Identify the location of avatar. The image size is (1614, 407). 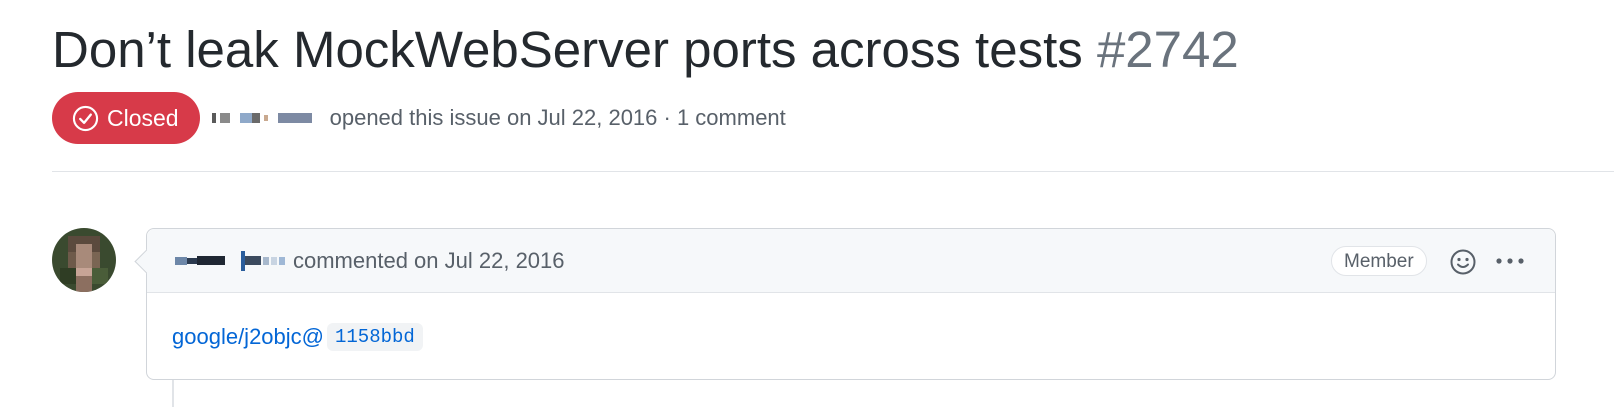
(84, 260).